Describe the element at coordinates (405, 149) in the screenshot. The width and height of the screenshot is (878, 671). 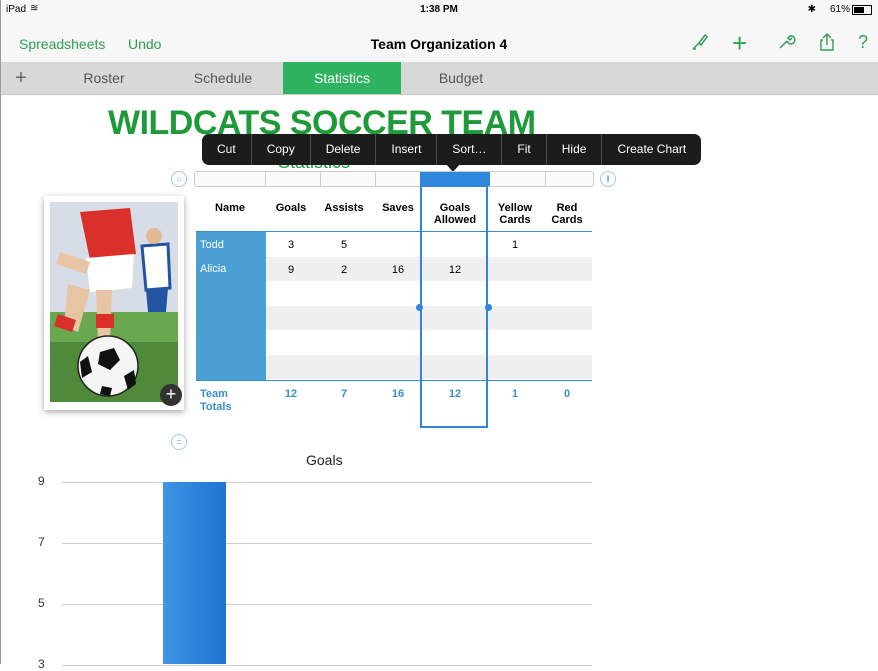
I see `menu-insert: Insert` at that location.